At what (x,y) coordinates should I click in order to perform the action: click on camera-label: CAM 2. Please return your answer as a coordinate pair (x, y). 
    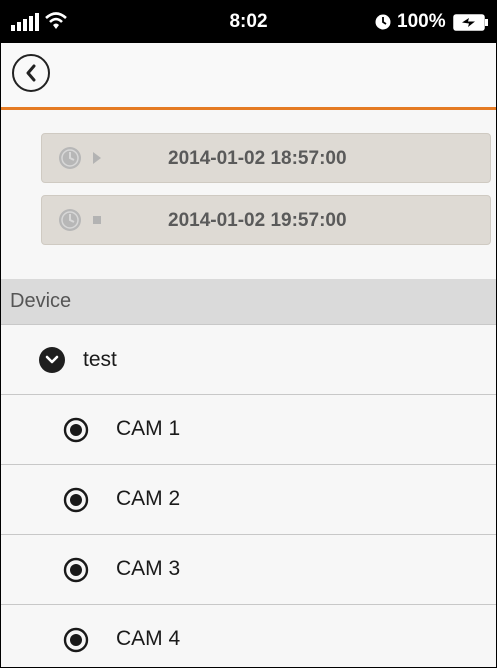
    Looking at the image, I should click on (148, 498).